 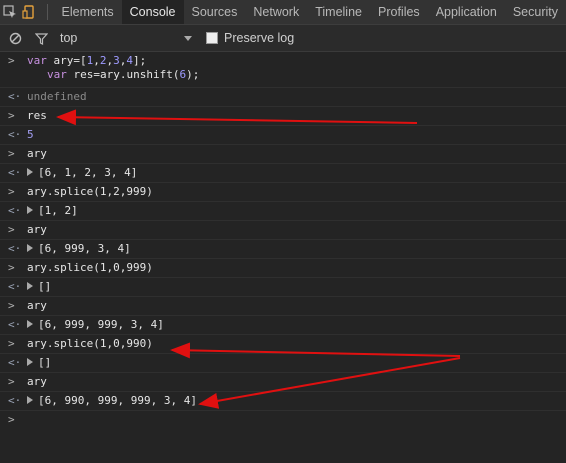 What do you see at coordinates (9, 12) in the screenshot?
I see `inspect-element-icon` at bounding box center [9, 12].